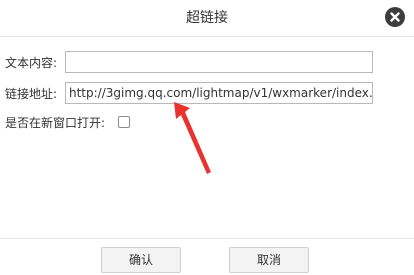 The height and width of the screenshot is (275, 414). I want to click on link-address-label: 链接地址:, so click(31, 94).